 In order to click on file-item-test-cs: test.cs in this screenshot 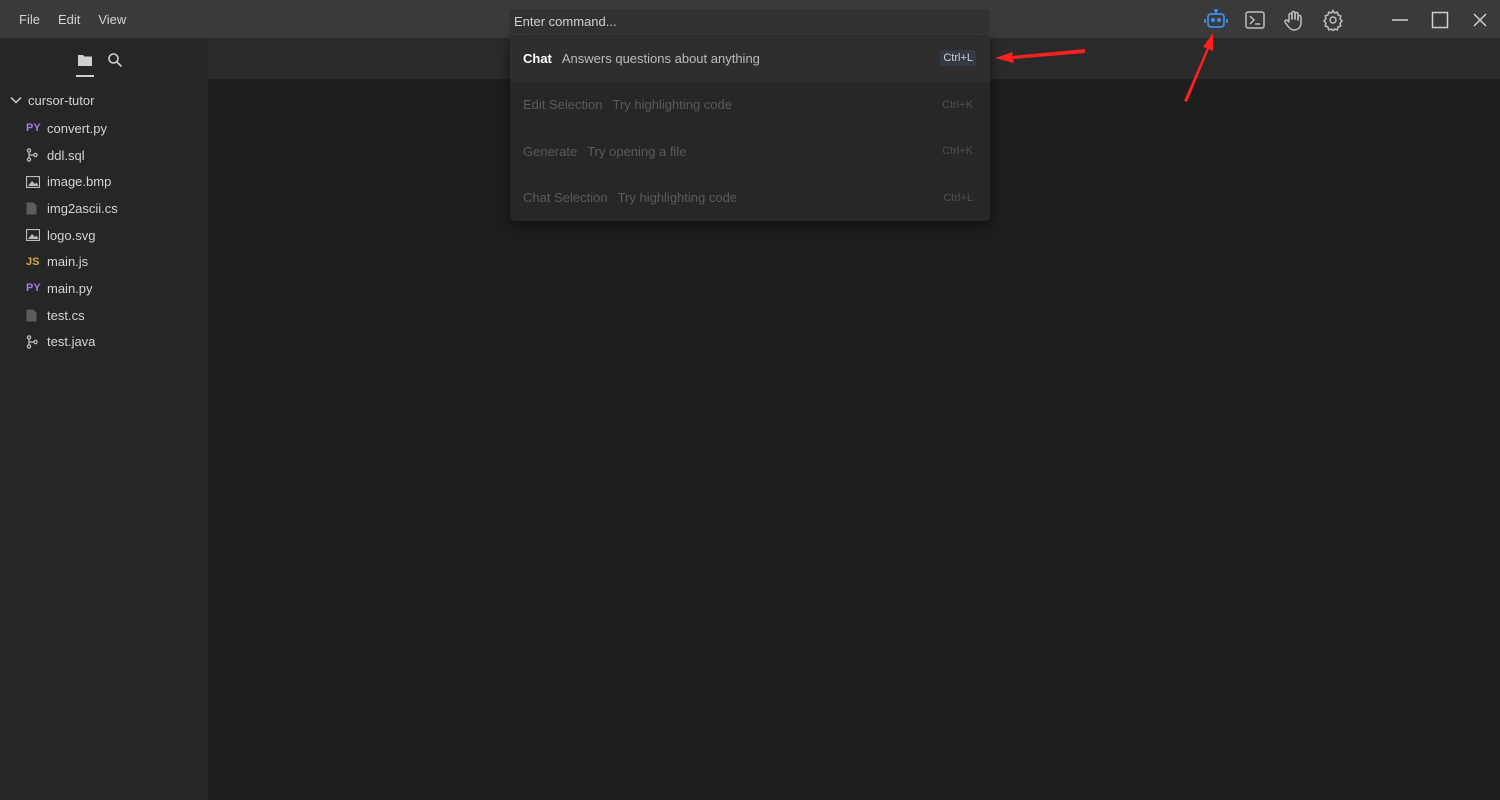, I will do `click(72, 315)`.